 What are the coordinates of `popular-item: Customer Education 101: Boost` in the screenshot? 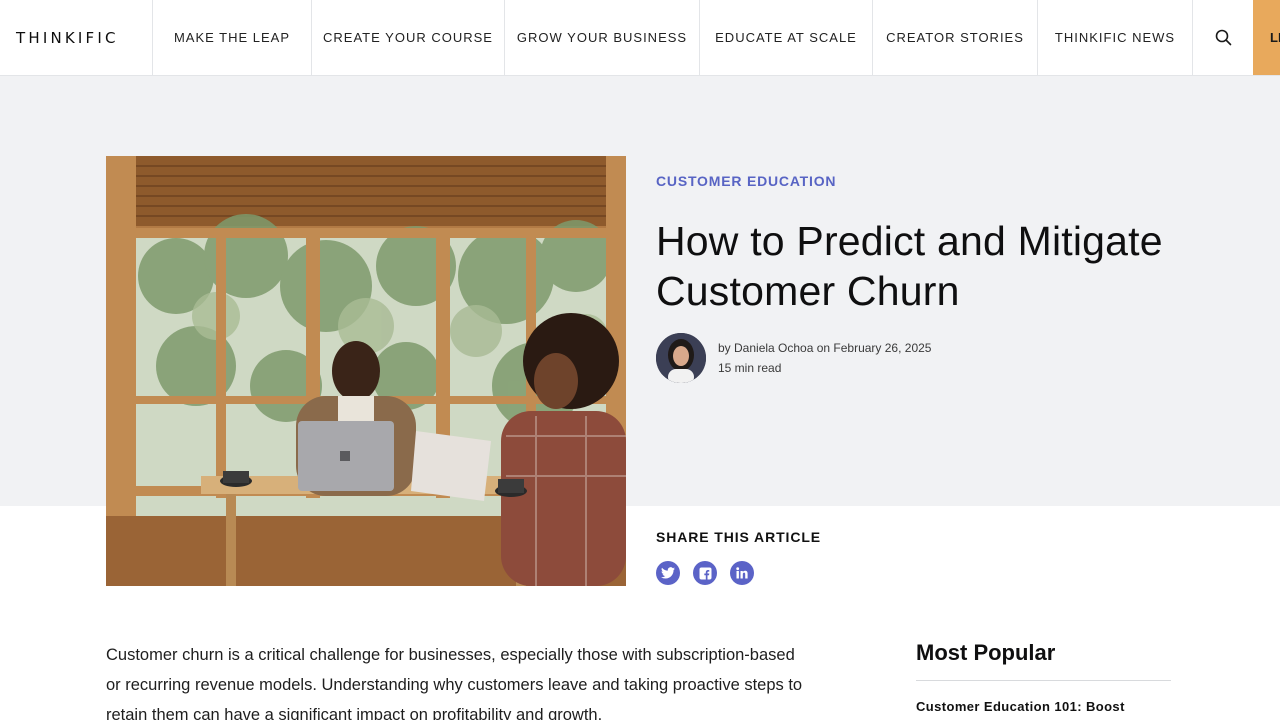 It's located at (1043, 706).